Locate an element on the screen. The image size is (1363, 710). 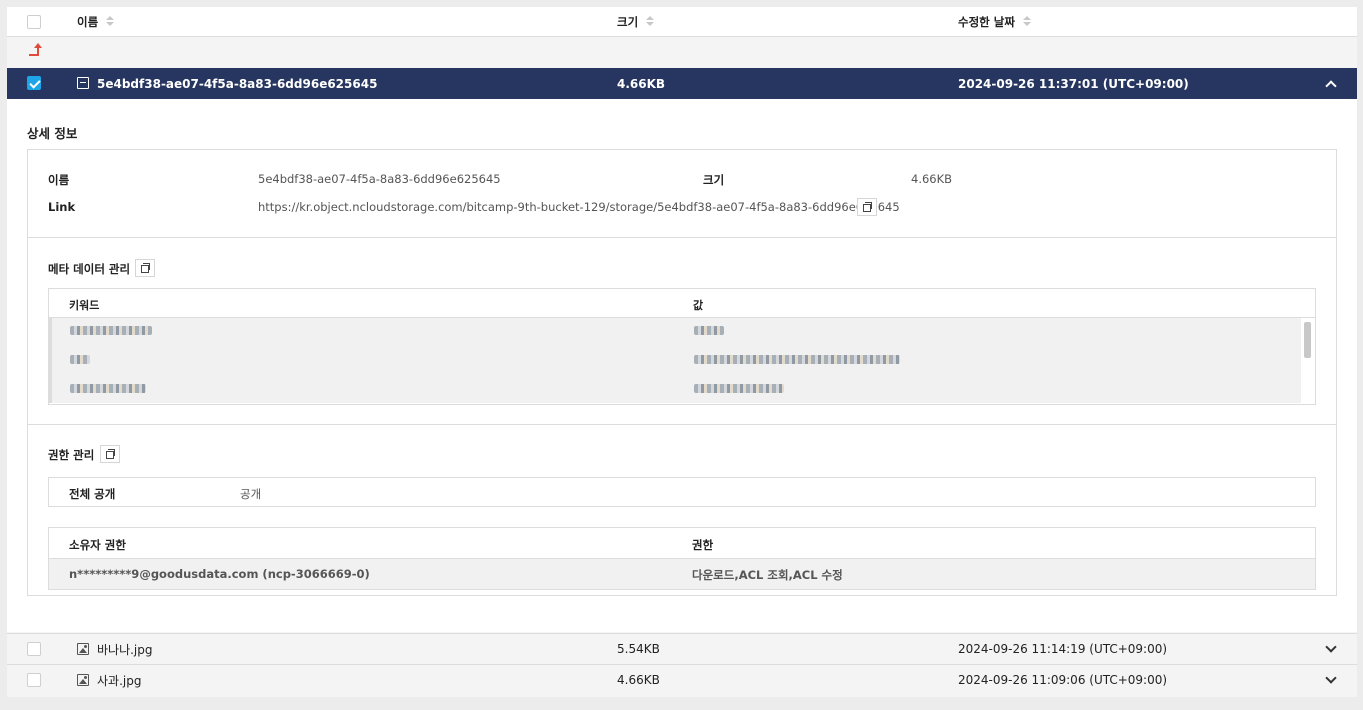
name-label: 이름 is located at coordinates (59, 180).